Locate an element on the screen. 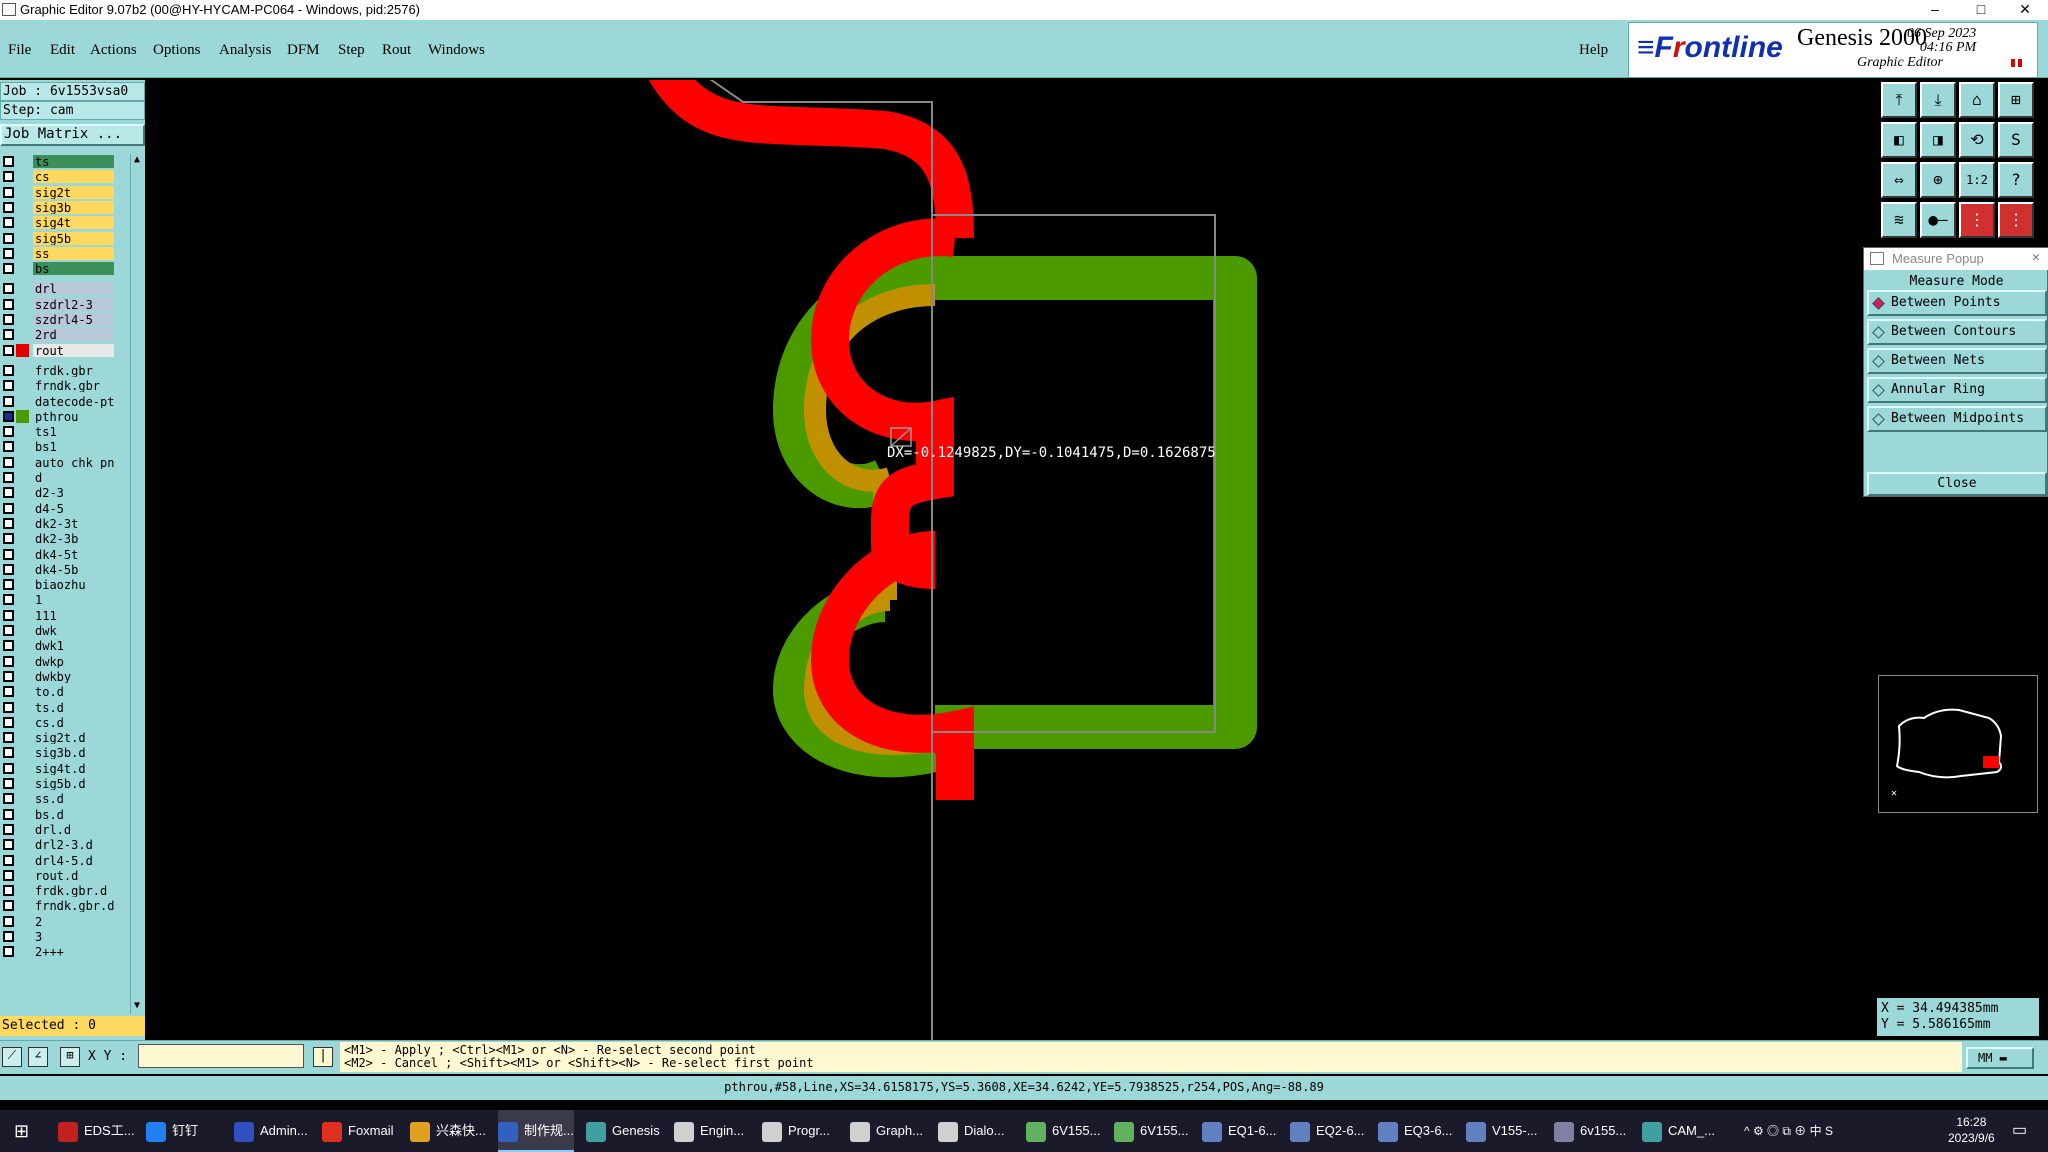 This screenshot has height=1152, width=2048. layers-red-icon: ⋮ is located at coordinates (1977, 220).